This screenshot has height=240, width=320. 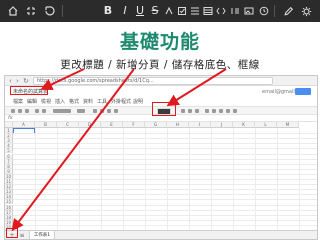 What do you see at coordinates (108, 11) in the screenshot?
I see `bold-icon: B` at bounding box center [108, 11].